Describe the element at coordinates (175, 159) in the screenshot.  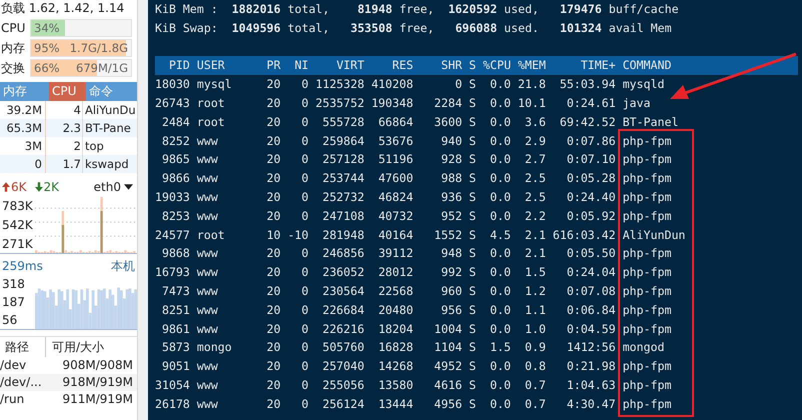
I see `pid-cell-text: 9865` at that location.